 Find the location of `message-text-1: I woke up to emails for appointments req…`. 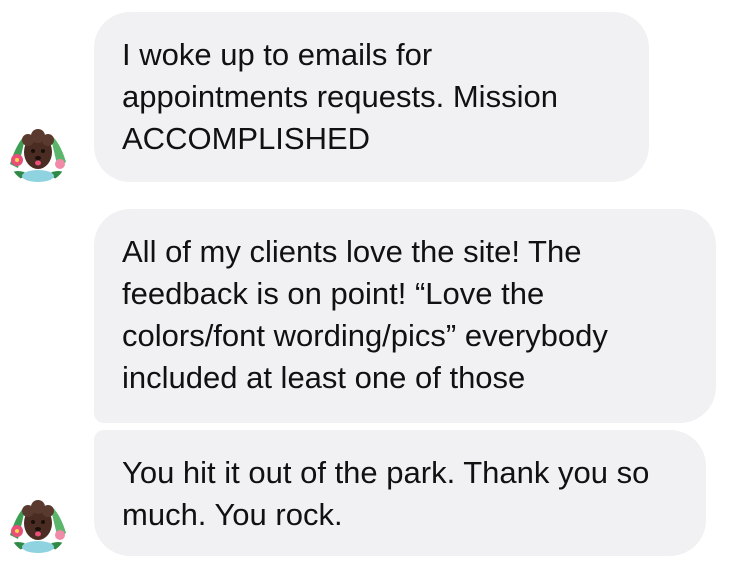

message-text-1: I woke up to emails for appointments req… is located at coordinates (340, 96).